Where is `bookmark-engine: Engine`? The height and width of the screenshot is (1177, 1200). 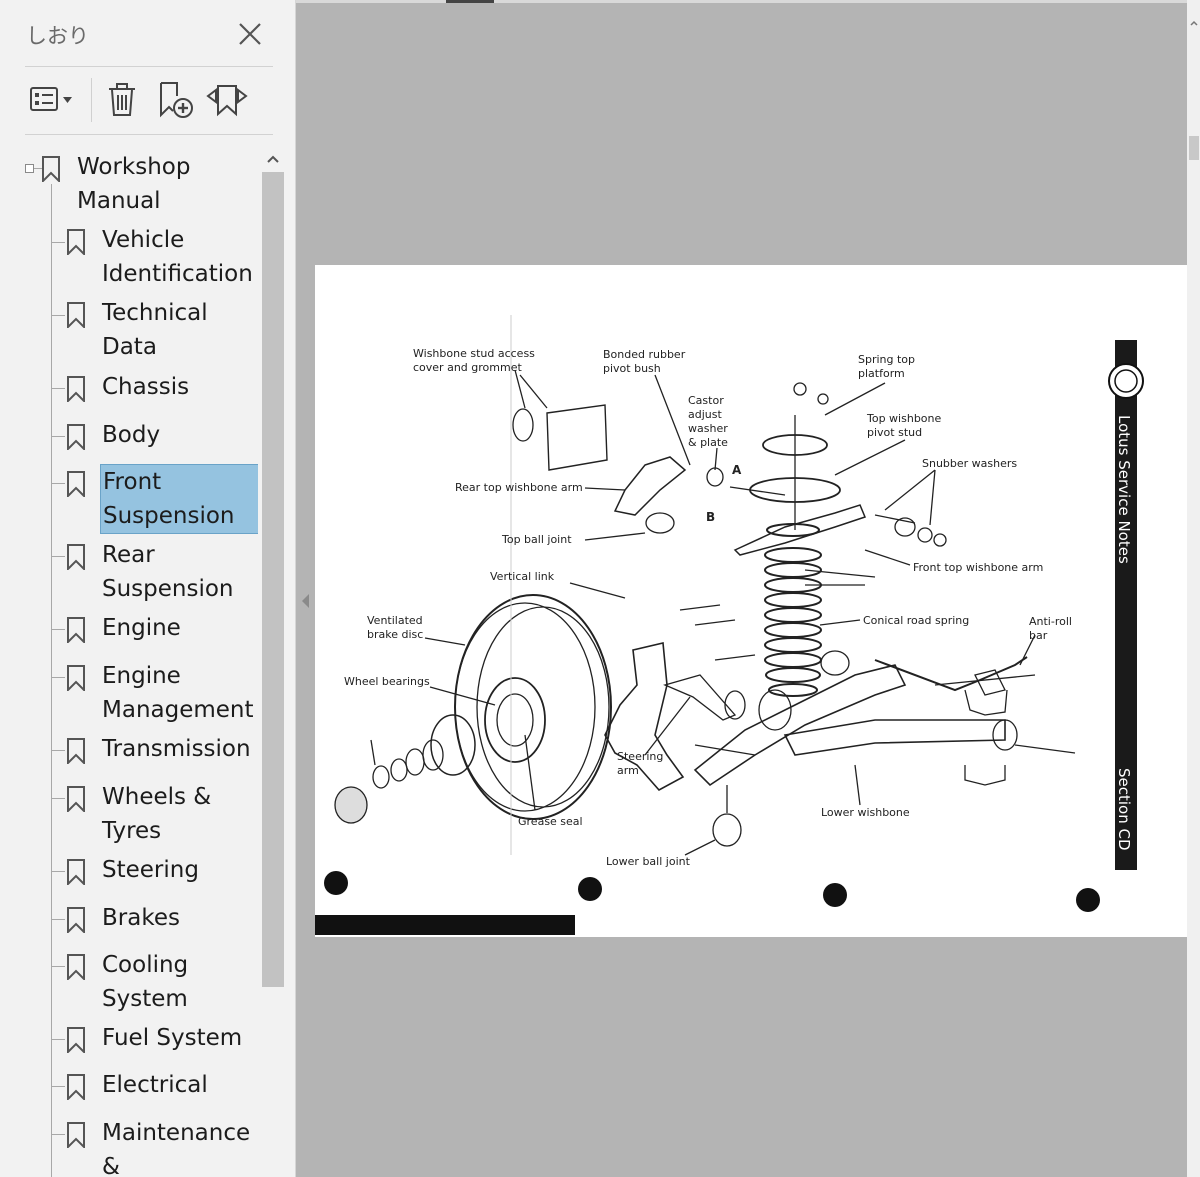 bookmark-engine: Engine is located at coordinates (160, 629).